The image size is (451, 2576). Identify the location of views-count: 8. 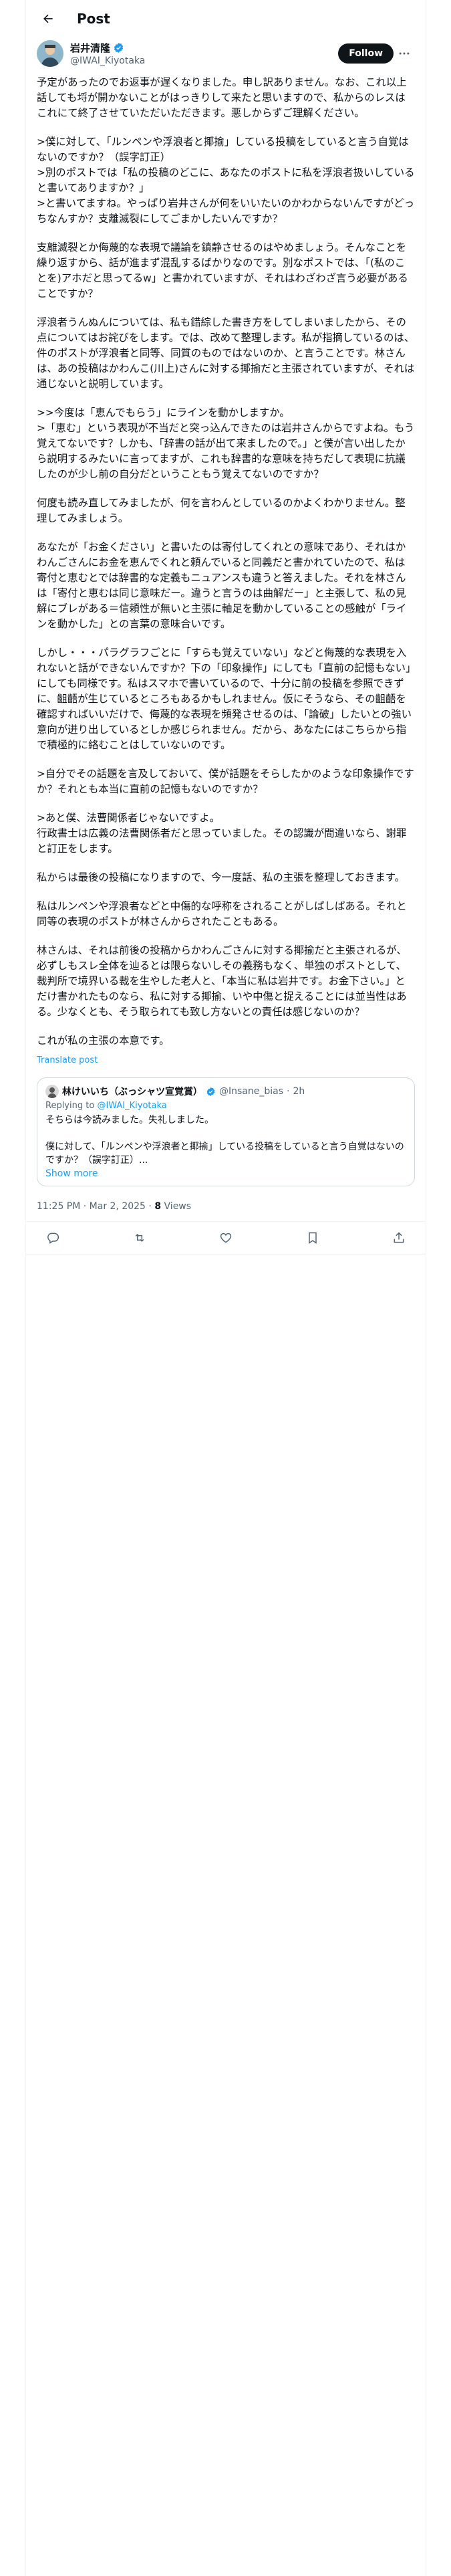
(158, 1206).